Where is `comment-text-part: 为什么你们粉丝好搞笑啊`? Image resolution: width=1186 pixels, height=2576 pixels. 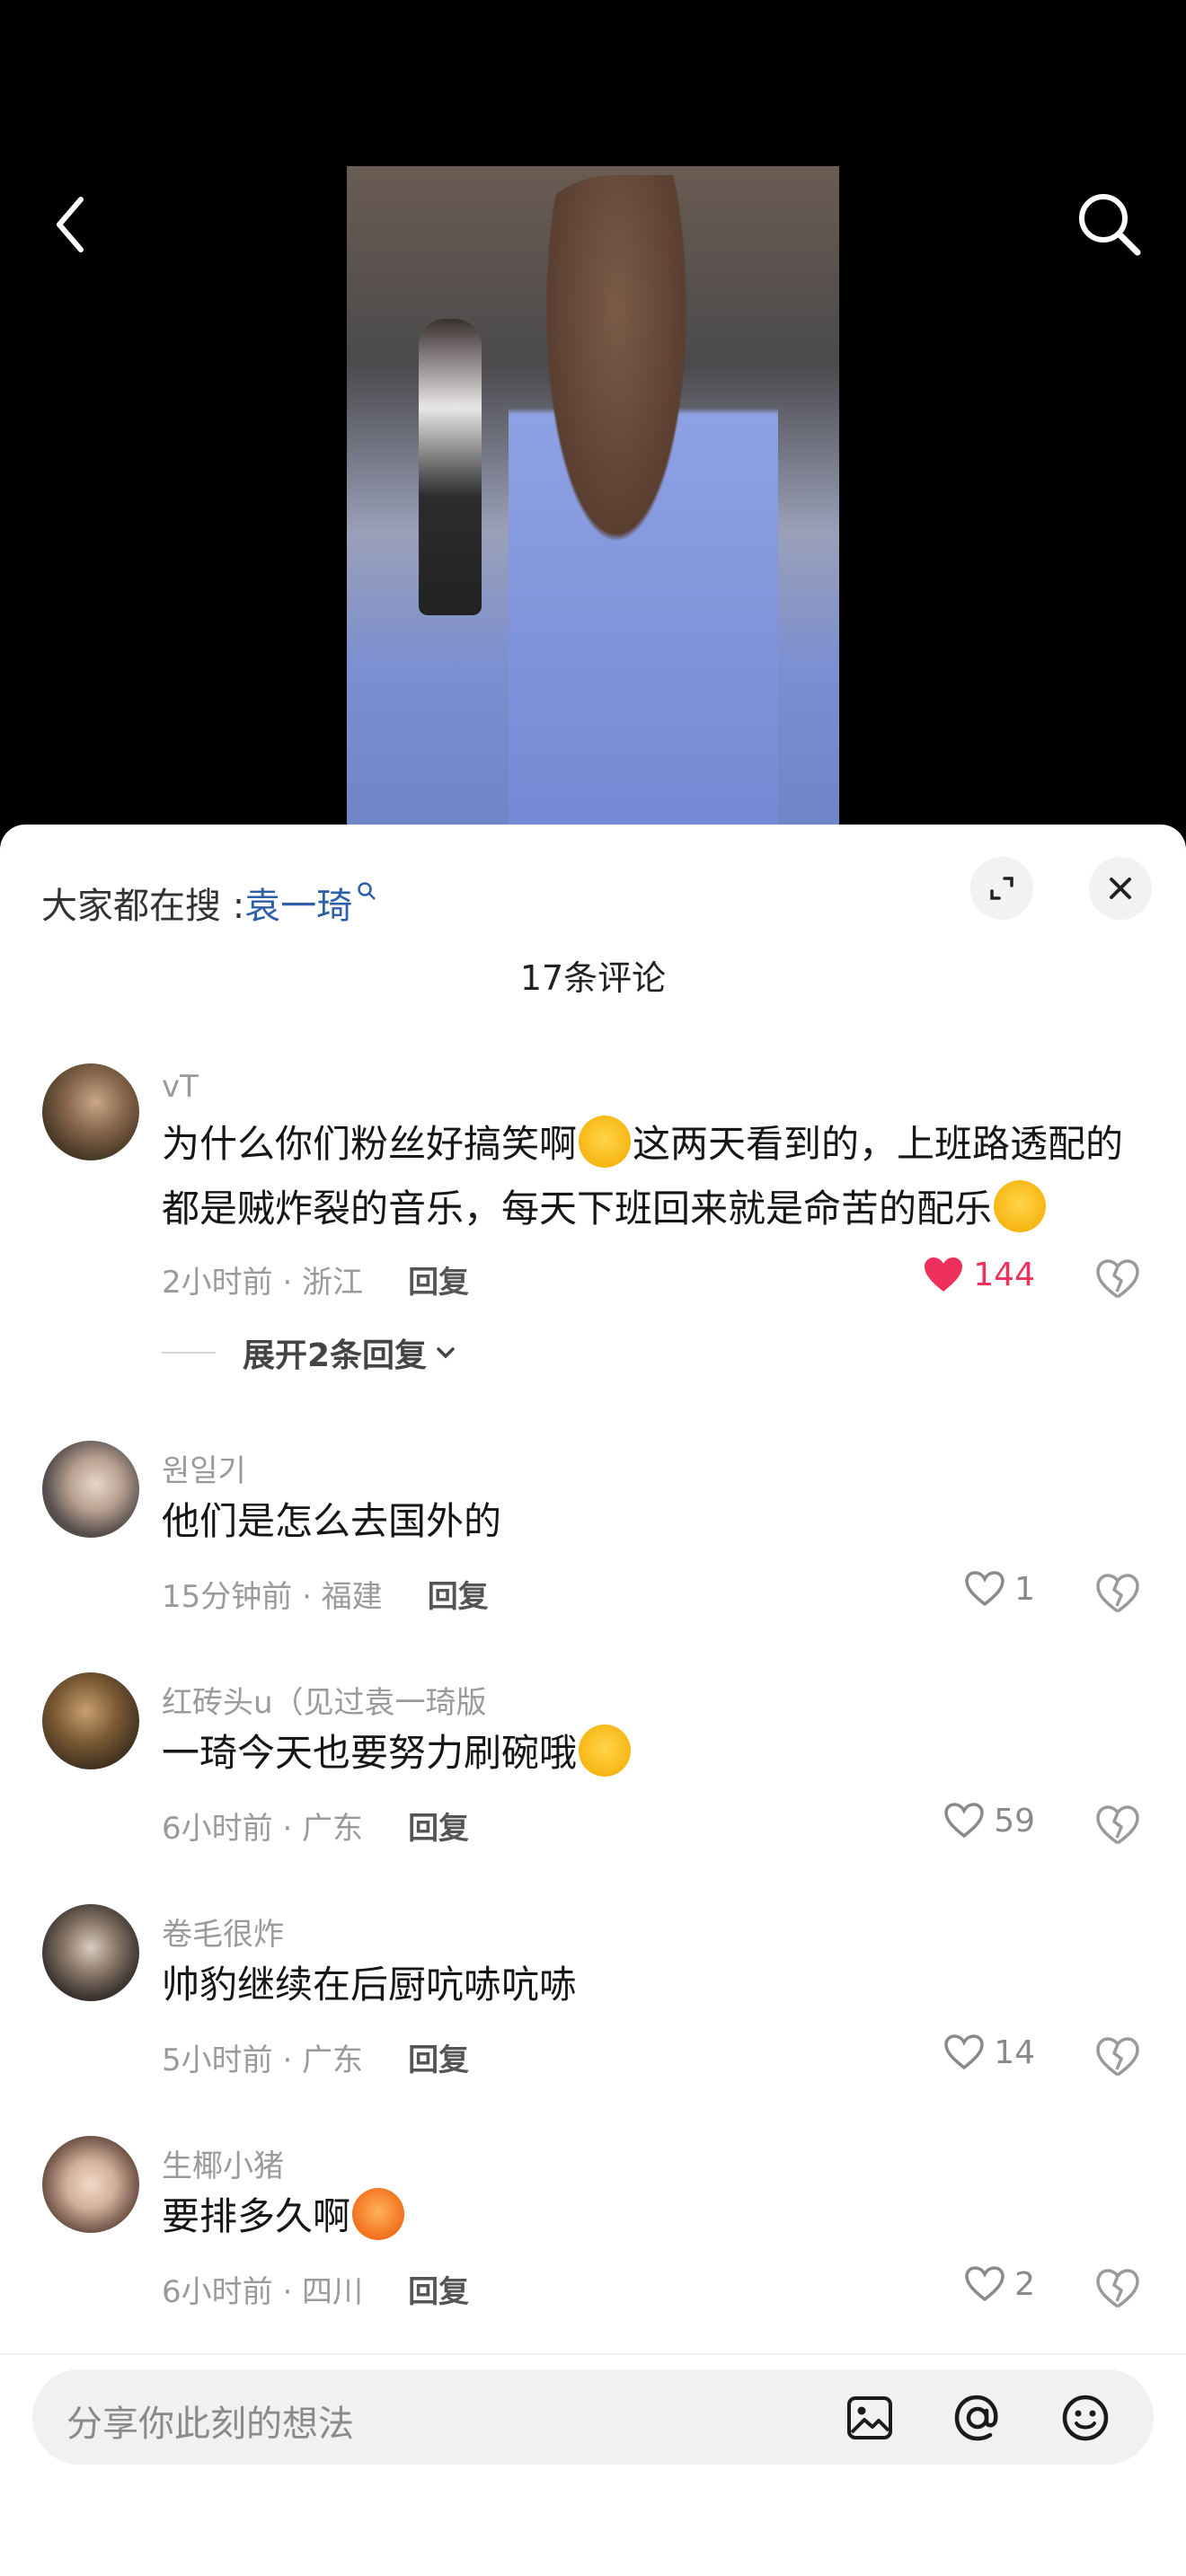
comment-text-part: 为什么你们粉丝好搞笑啊 is located at coordinates (370, 1144).